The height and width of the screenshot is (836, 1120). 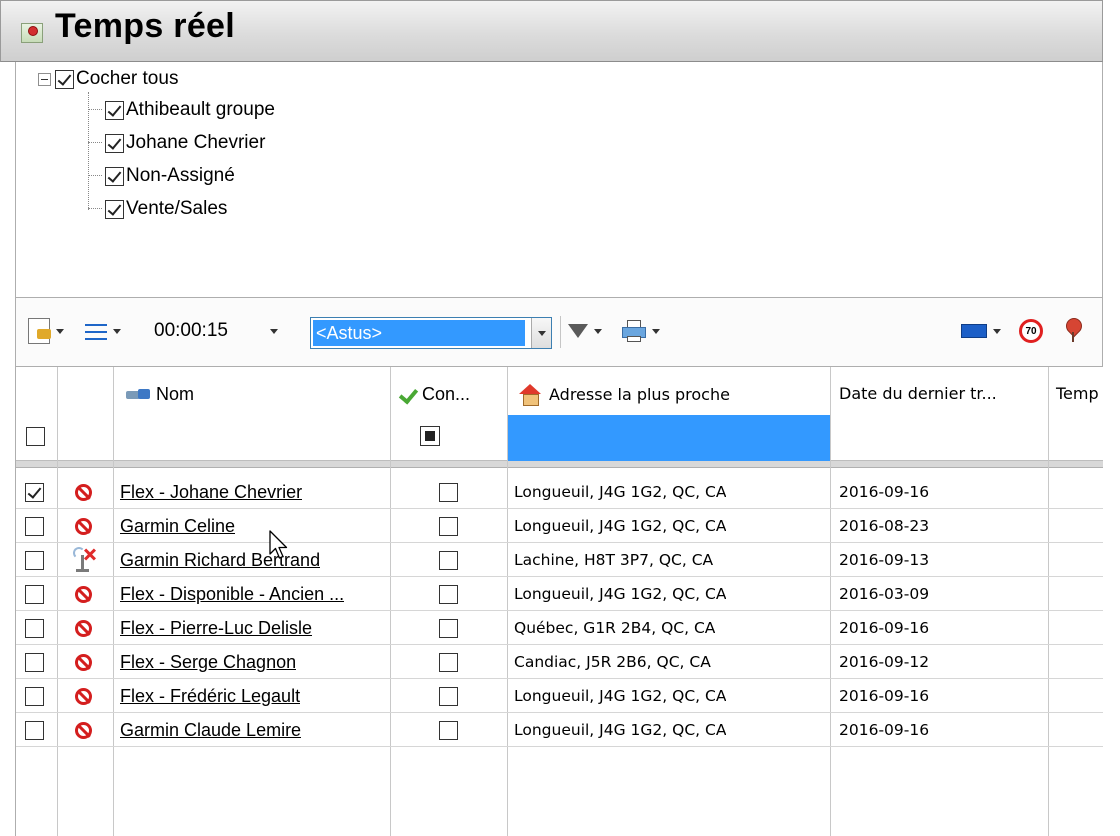 I want to click on window-titlebar: Temps réel, so click(x=551, y=31).